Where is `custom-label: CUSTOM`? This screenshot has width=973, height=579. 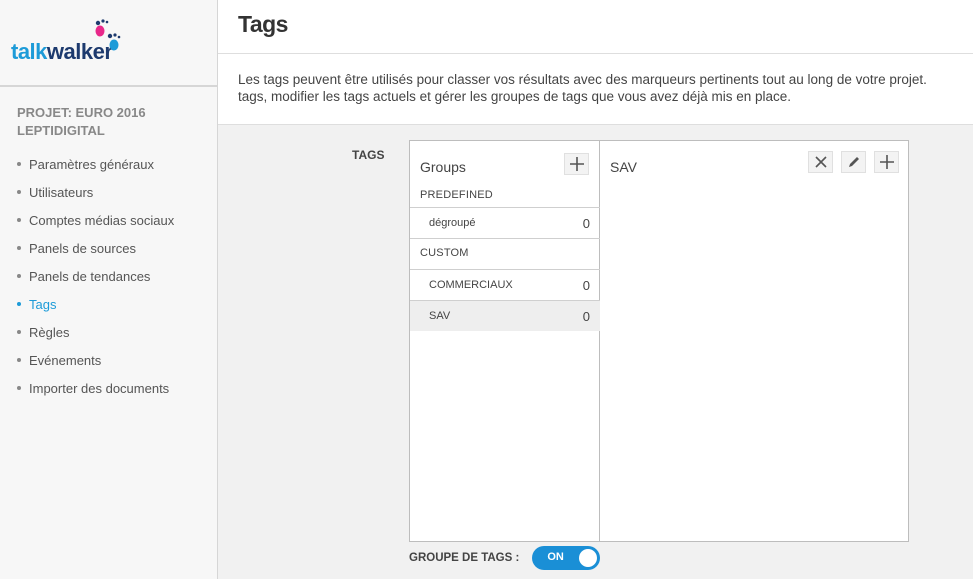
custom-label: CUSTOM is located at coordinates (505, 248).